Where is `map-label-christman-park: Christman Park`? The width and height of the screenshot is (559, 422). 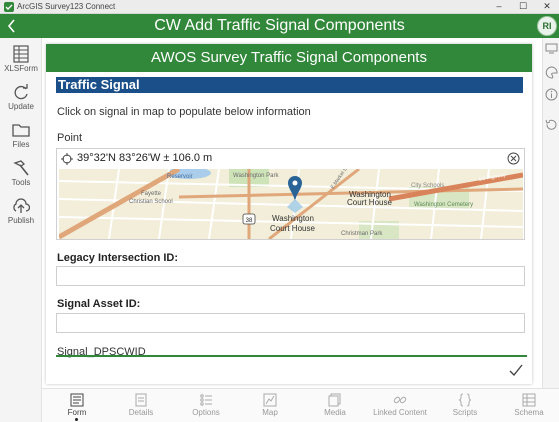
map-label-christman-park: Christman Park is located at coordinates (362, 234).